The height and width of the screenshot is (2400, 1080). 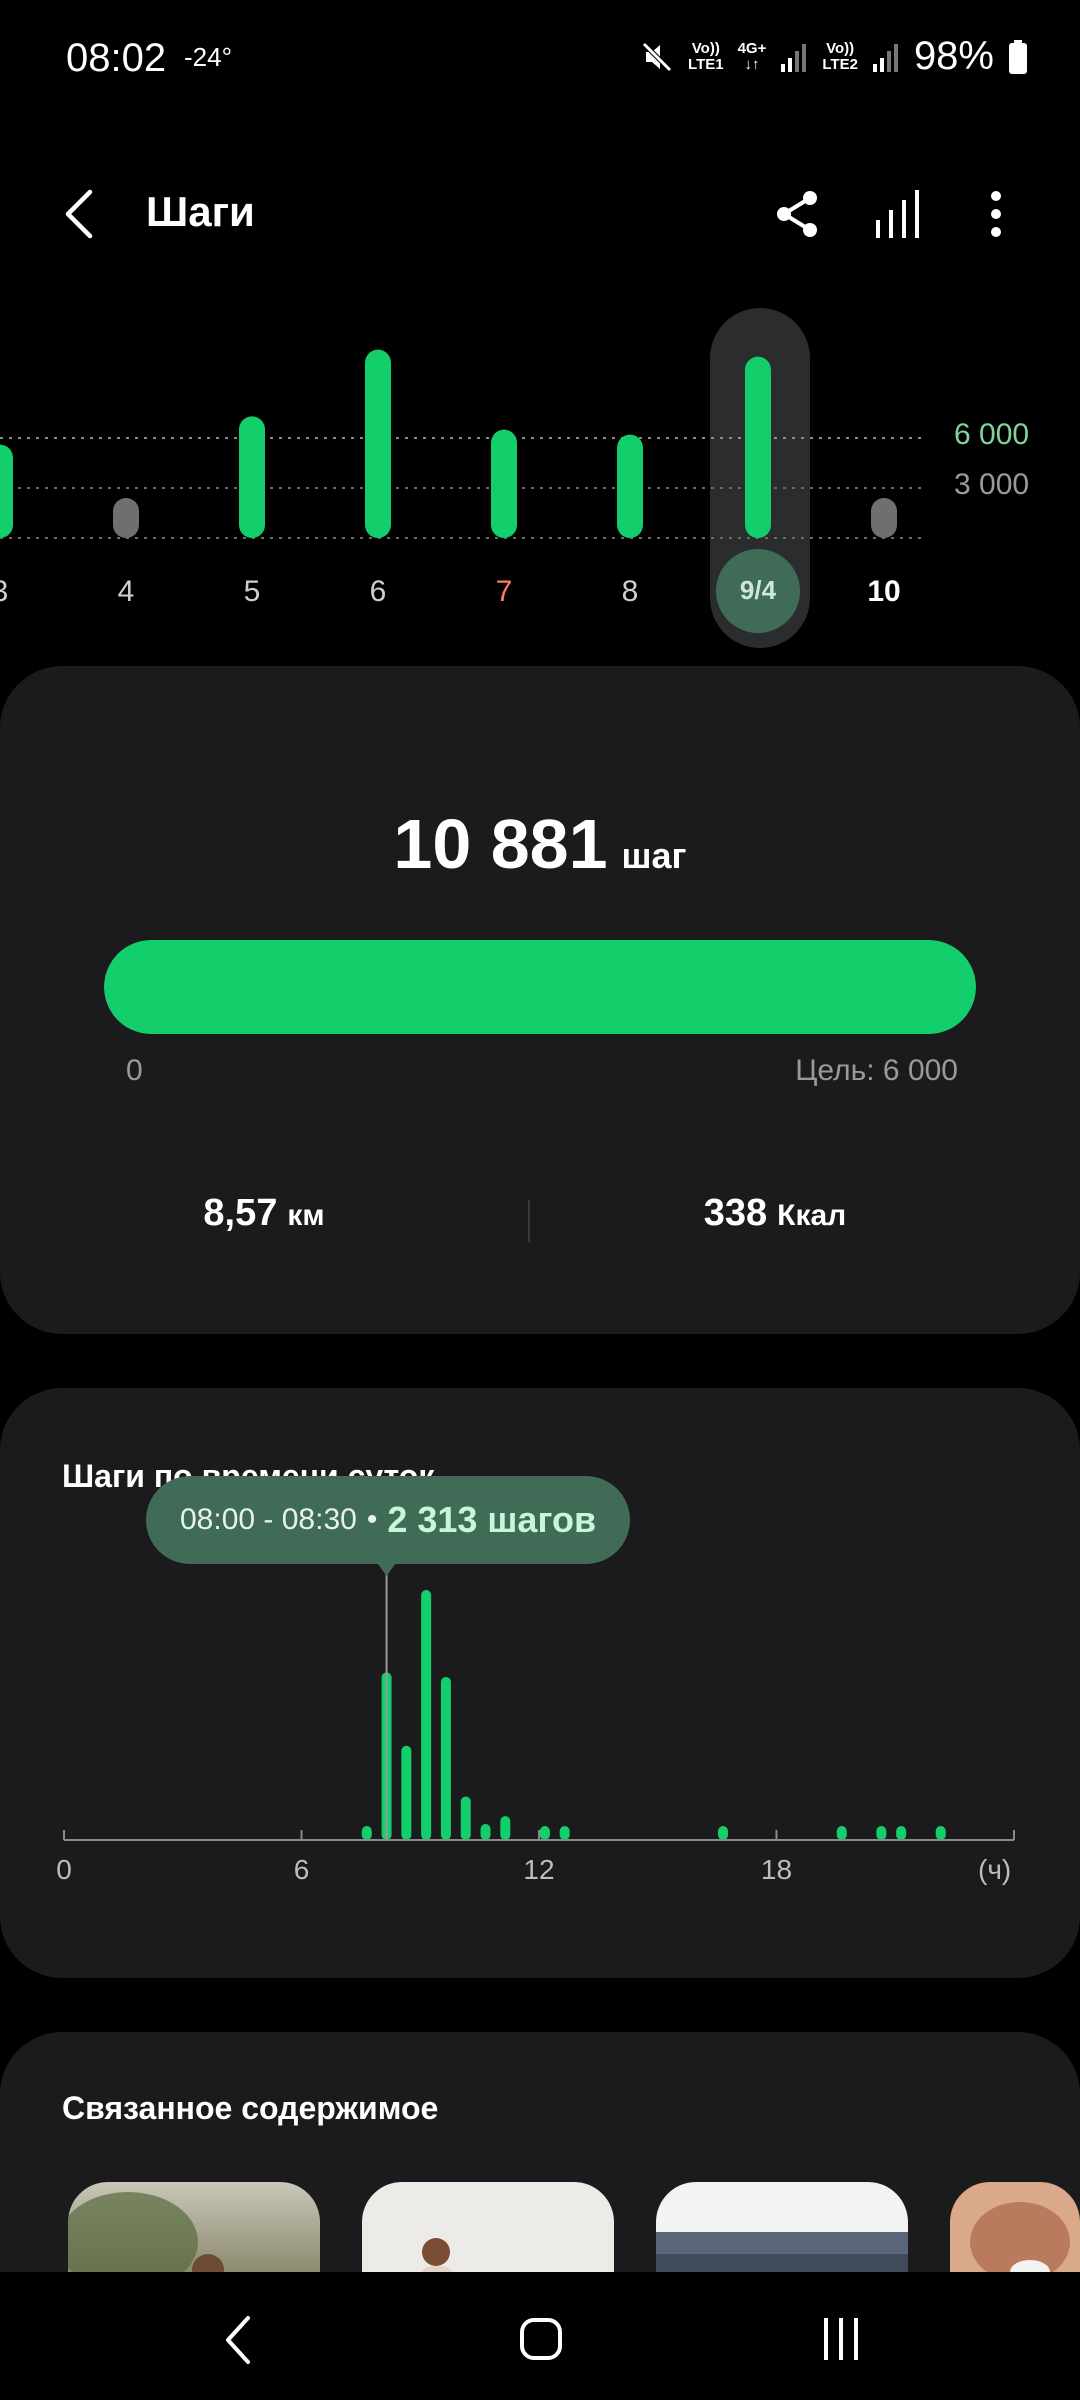 What do you see at coordinates (252, 592) in the screenshot?
I see `day-label-5: 5` at bounding box center [252, 592].